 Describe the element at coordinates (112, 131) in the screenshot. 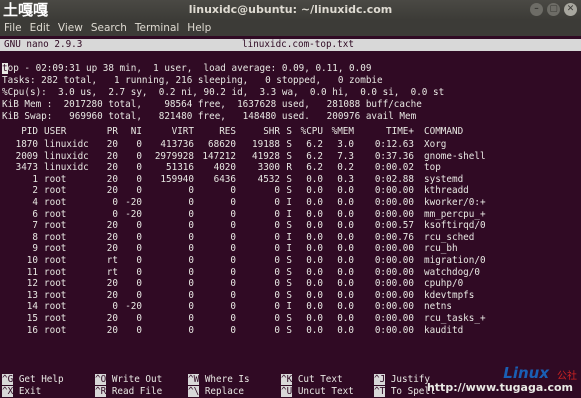

I see `col-pr: PR` at that location.